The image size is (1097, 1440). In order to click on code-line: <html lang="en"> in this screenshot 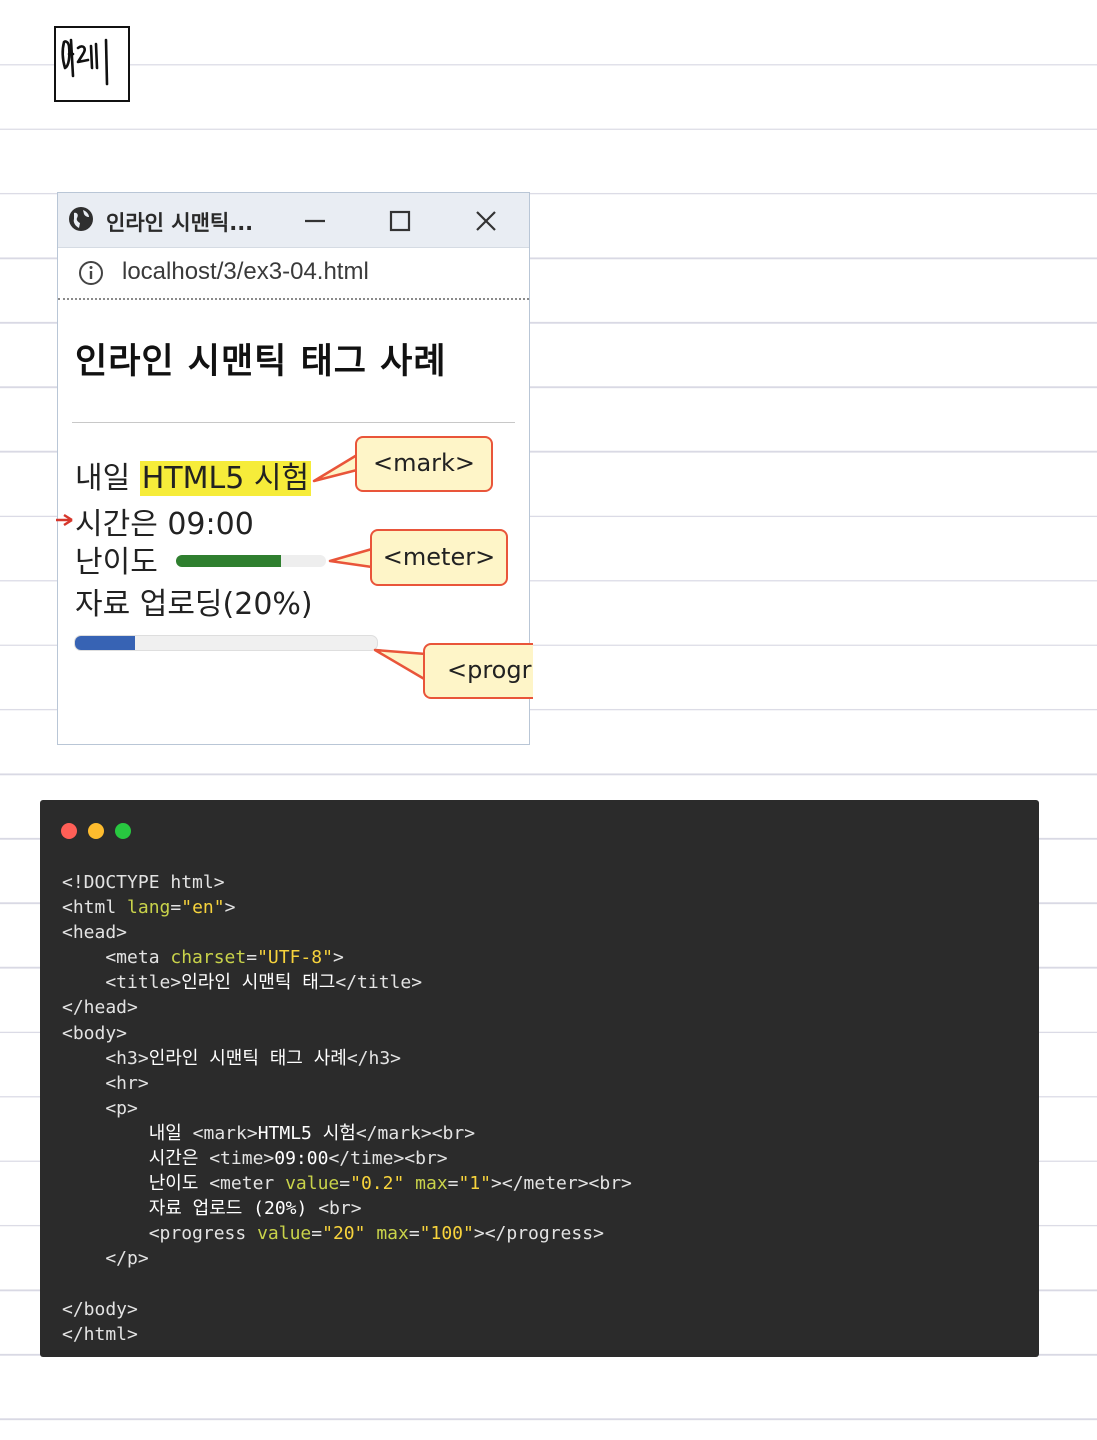, I will do `click(347, 907)`.